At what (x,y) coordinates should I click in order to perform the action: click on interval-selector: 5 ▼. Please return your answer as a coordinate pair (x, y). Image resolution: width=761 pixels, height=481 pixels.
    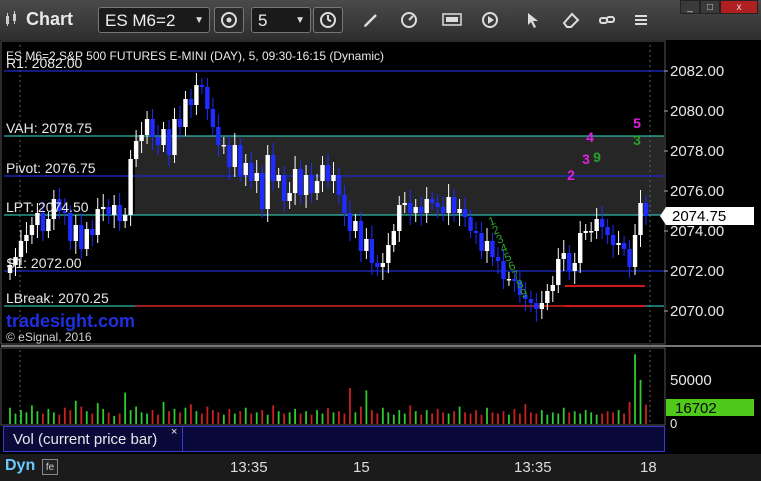
    Looking at the image, I should click on (281, 20).